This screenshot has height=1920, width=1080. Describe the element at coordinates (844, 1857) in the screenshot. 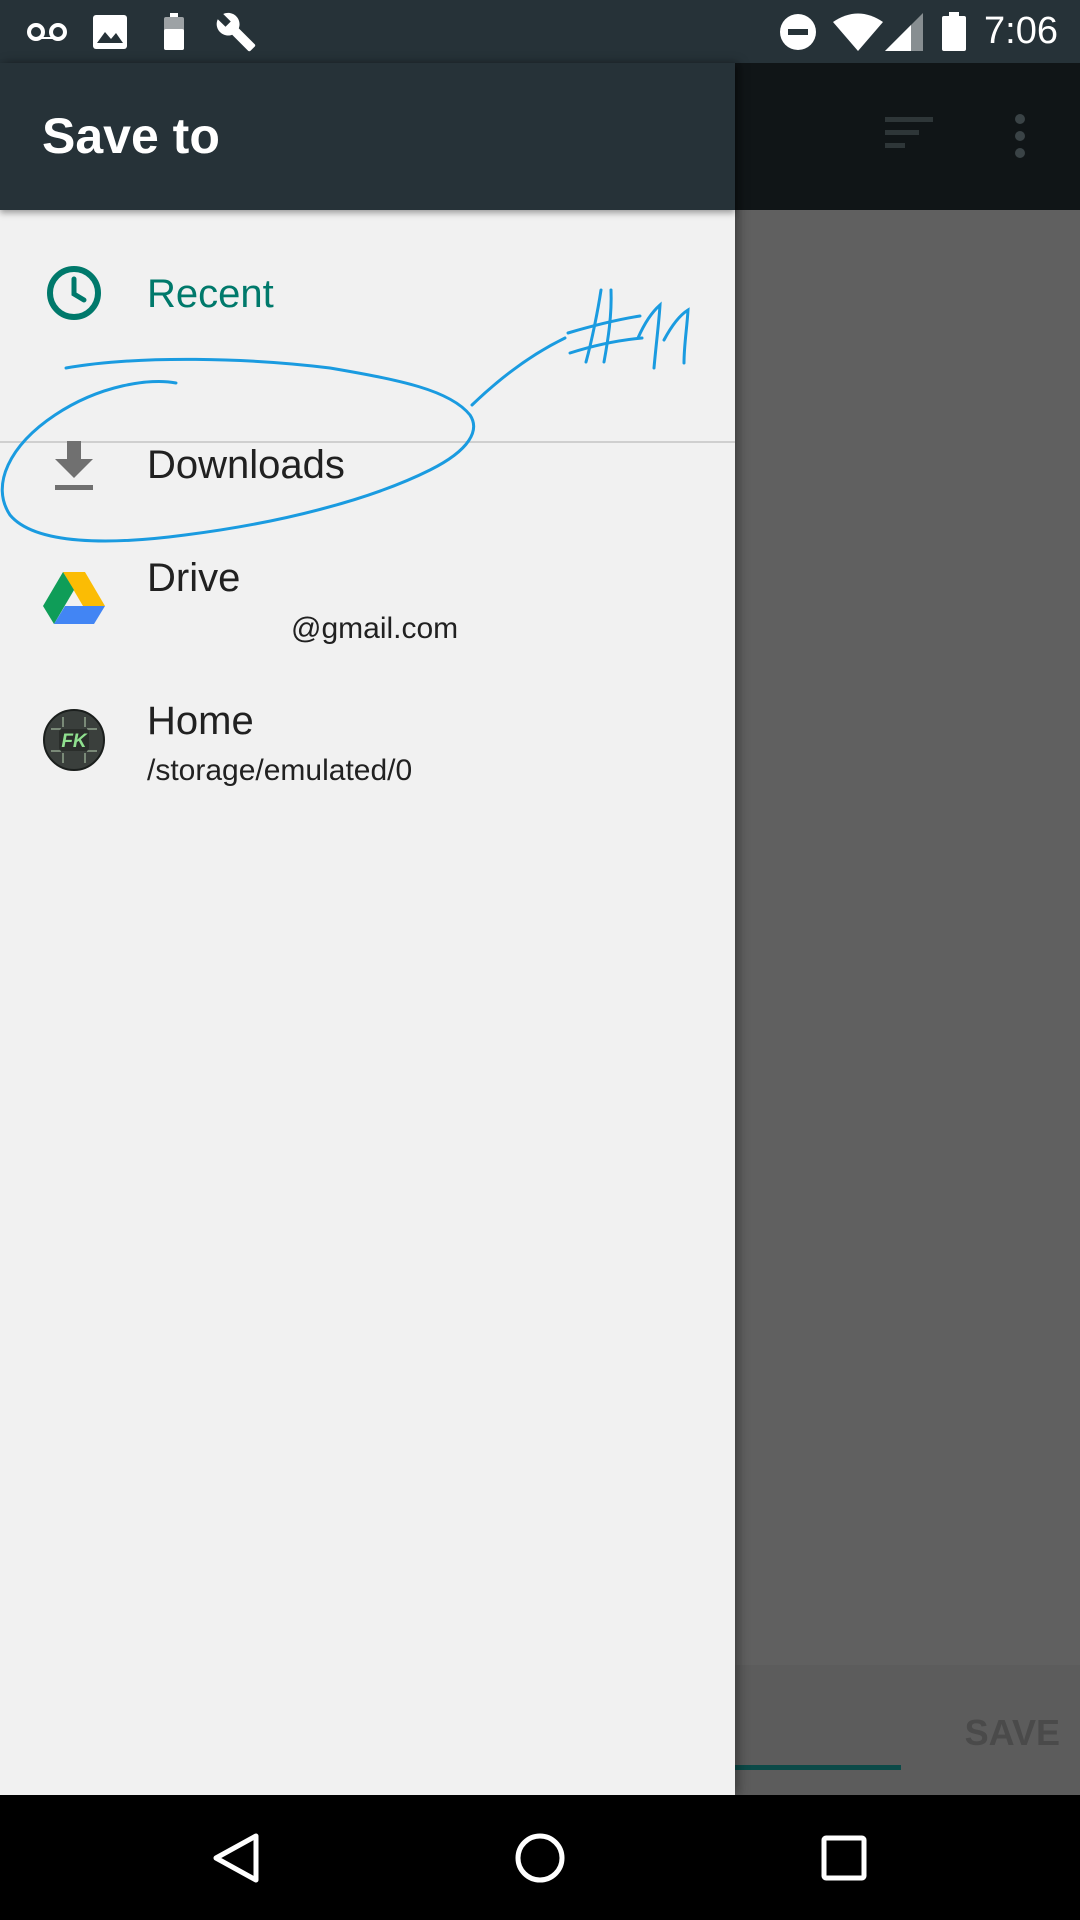

I see `recents-icon` at that location.